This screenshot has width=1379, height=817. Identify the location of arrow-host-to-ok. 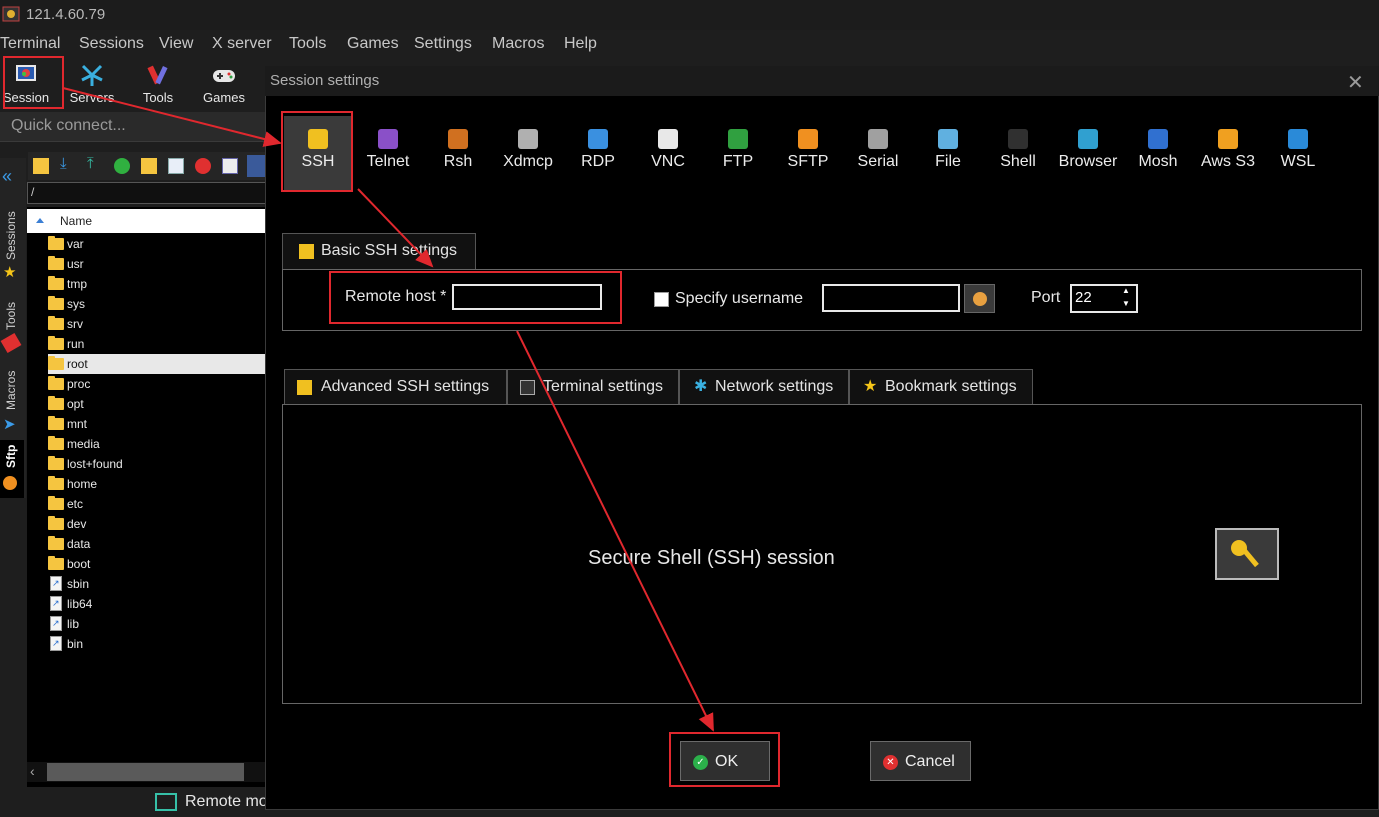
(615, 531).